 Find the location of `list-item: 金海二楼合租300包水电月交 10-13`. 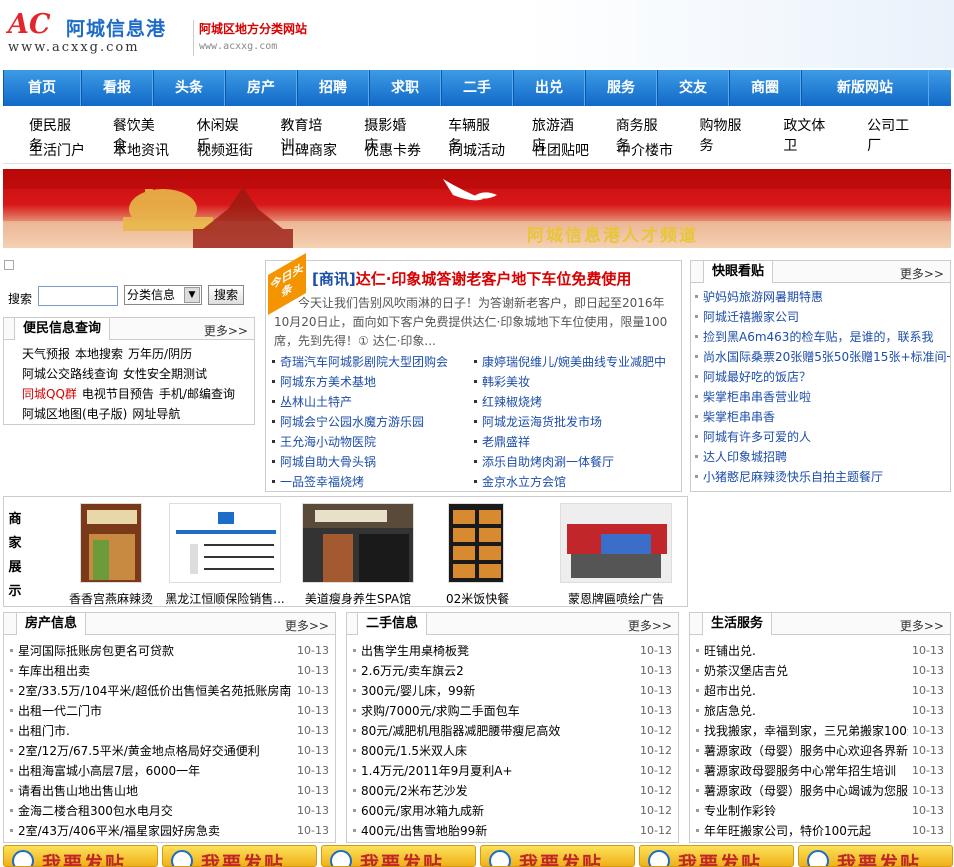

list-item: 金海二楼合租300包水电月交 10-13 is located at coordinates (172, 811).